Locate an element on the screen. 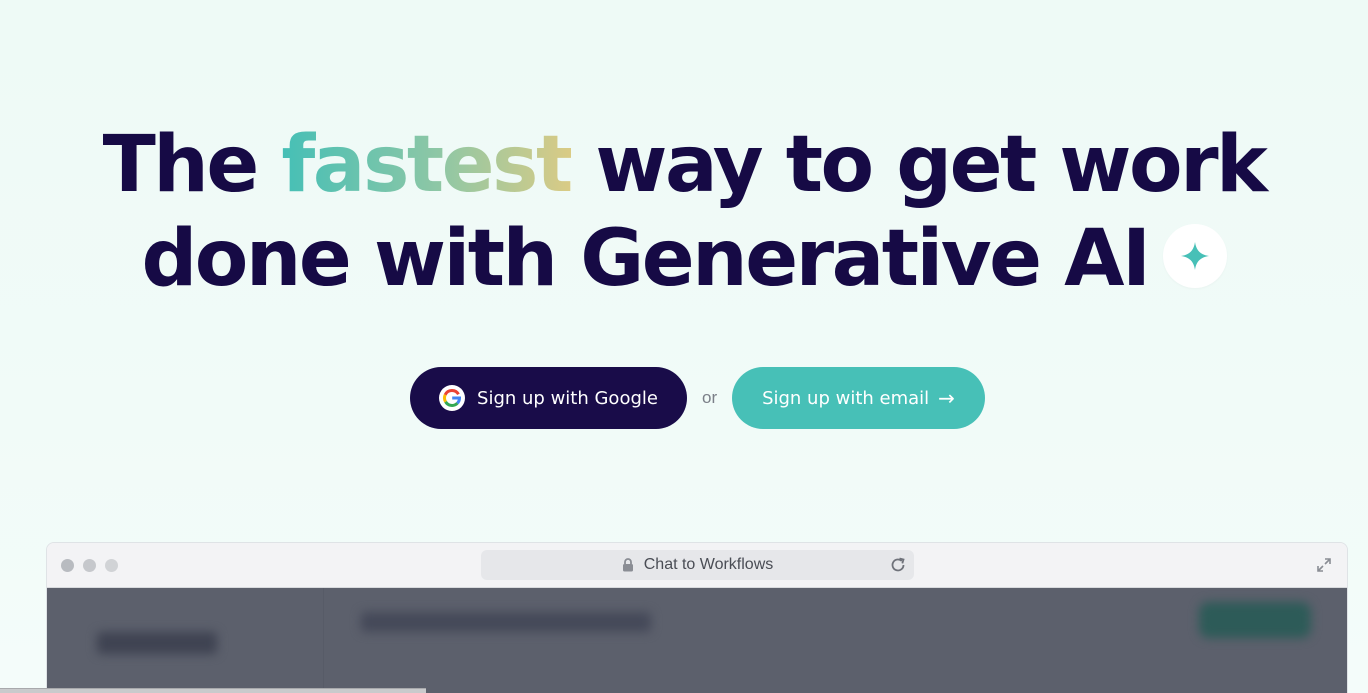 This screenshot has height=693, width=1368. headline-line-2: done with Generative AI is located at coordinates (684, 259).